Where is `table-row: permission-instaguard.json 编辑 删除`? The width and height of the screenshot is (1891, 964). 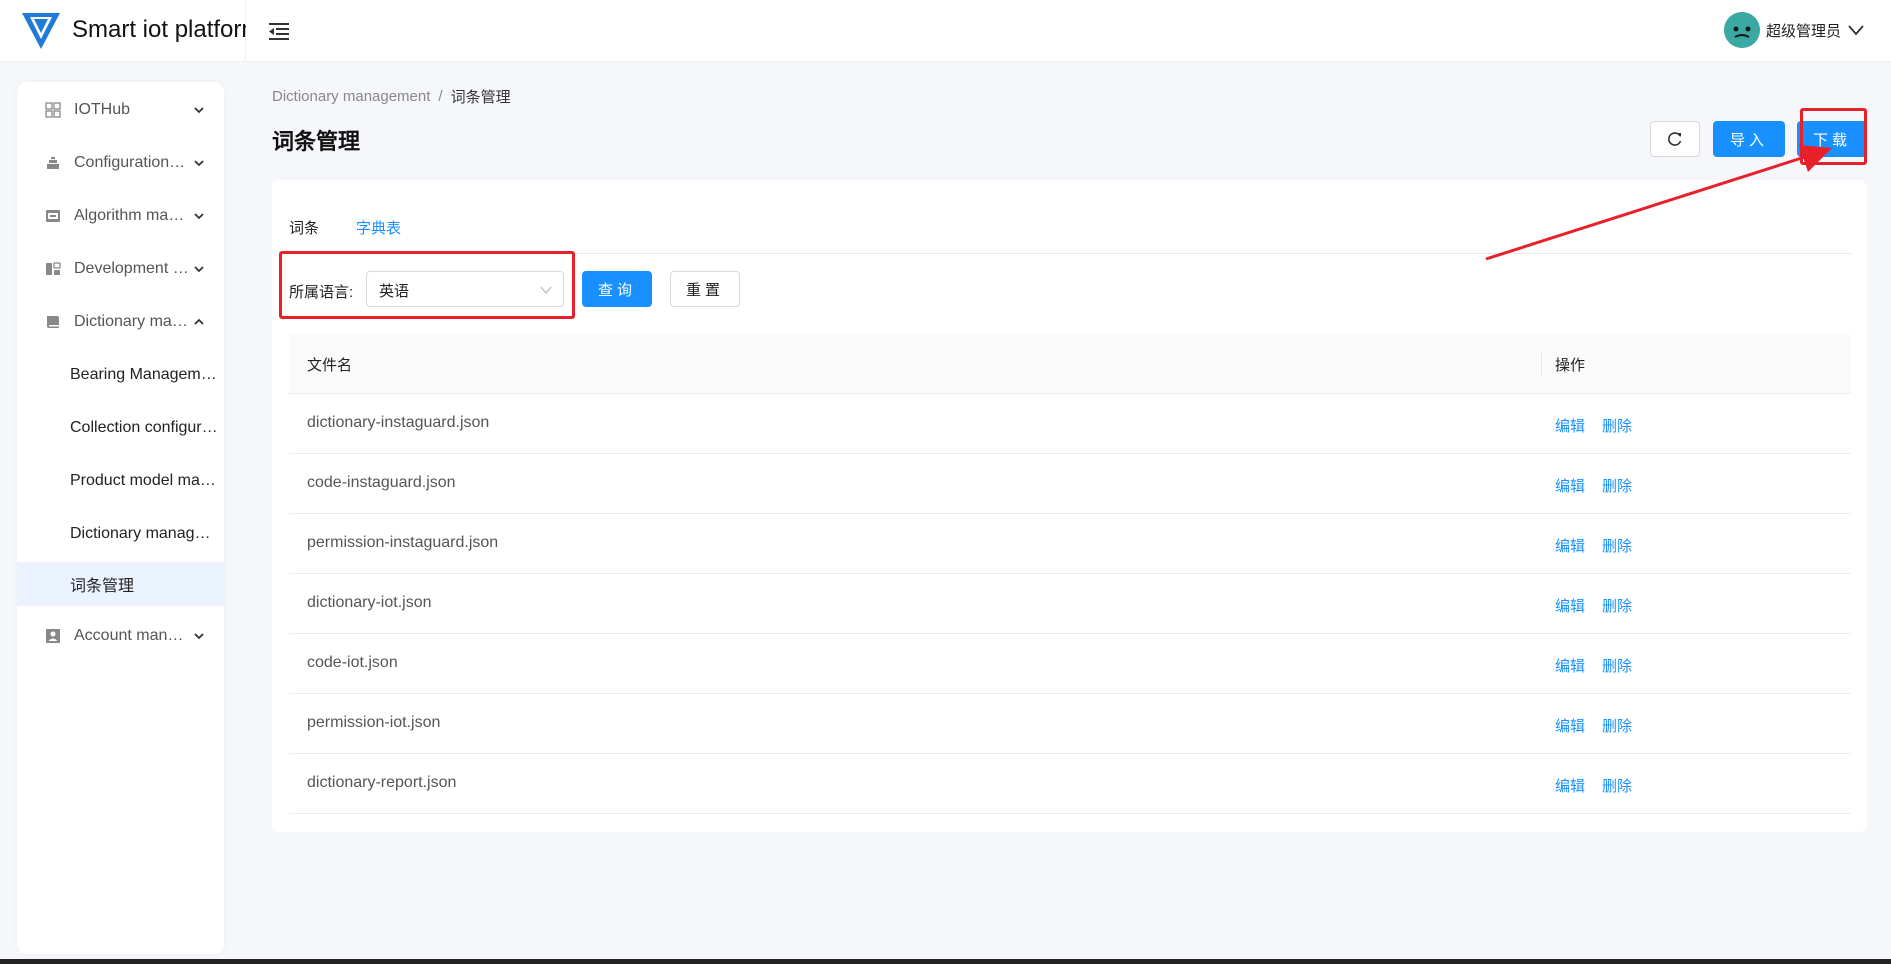
table-row: permission-instaguard.json 编辑 删除 is located at coordinates (1070, 544).